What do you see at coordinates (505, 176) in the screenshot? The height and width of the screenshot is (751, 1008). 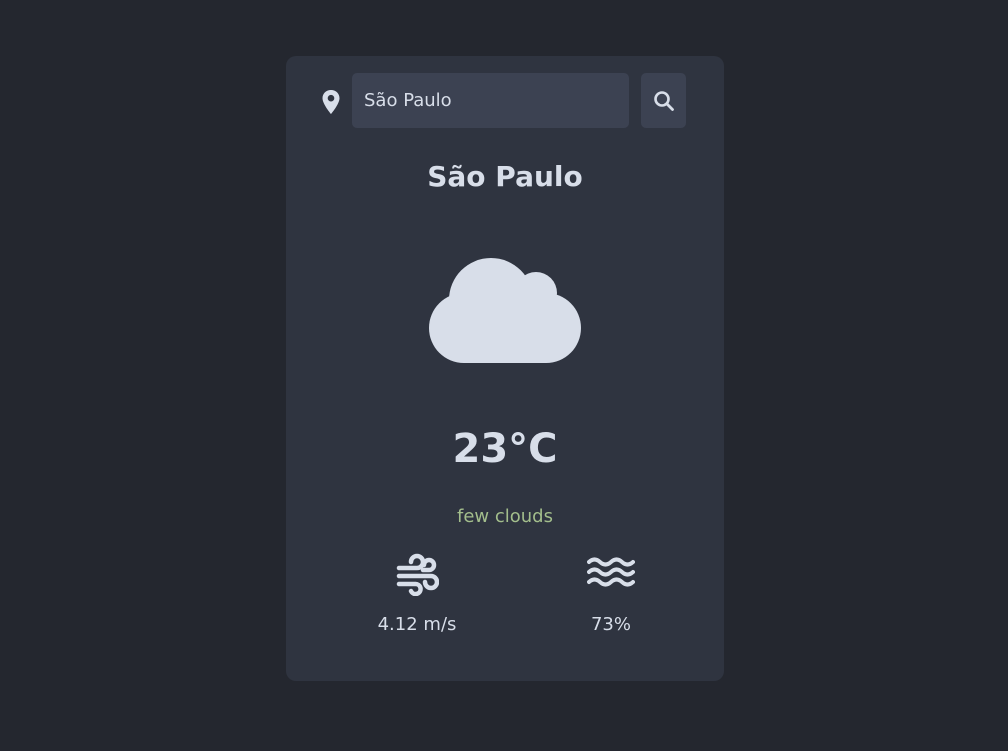 I see `city-name: São Paulo` at bounding box center [505, 176].